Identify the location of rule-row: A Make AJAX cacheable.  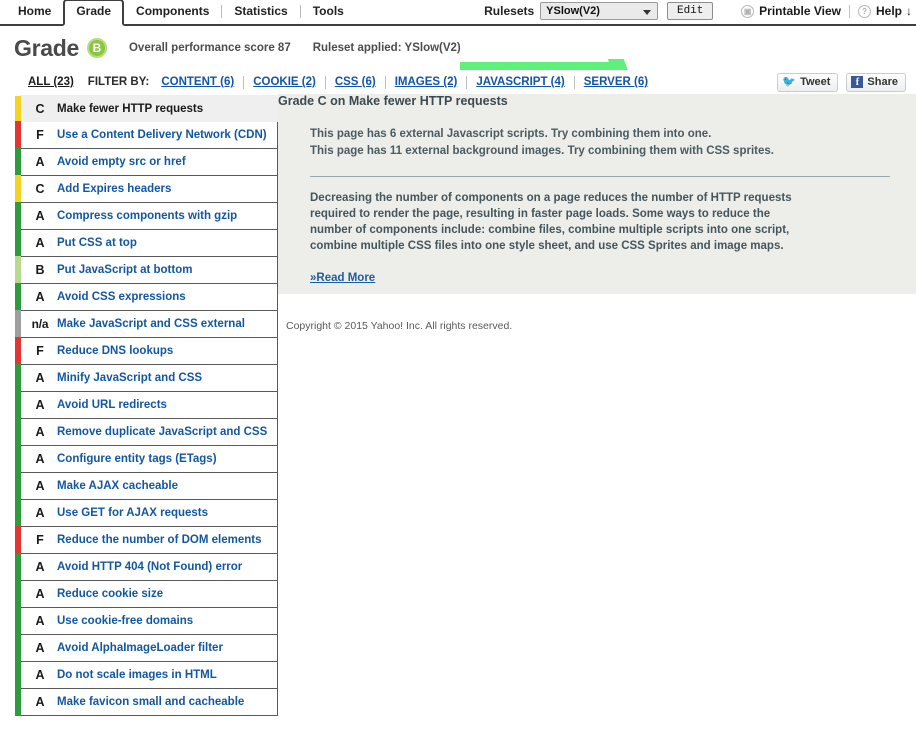
(146, 486).